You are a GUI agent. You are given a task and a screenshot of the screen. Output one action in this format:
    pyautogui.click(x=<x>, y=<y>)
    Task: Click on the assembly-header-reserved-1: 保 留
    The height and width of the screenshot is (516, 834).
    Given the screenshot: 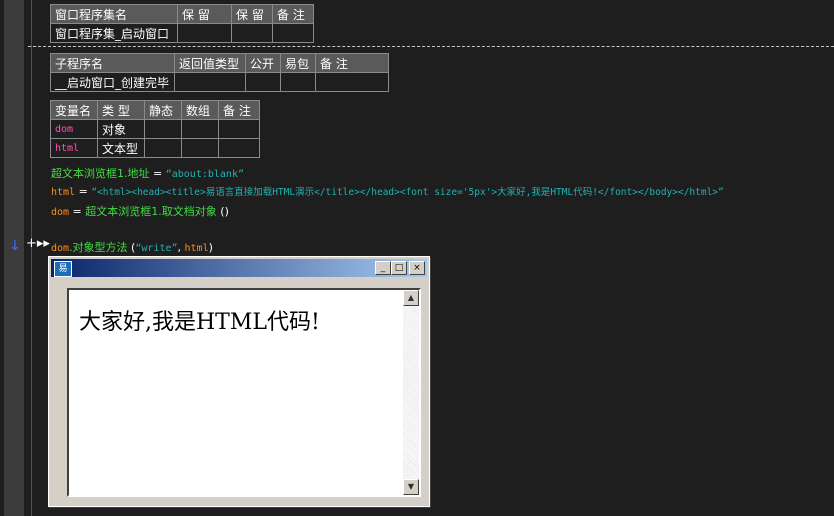 What is the action you would take?
    pyautogui.click(x=204, y=14)
    